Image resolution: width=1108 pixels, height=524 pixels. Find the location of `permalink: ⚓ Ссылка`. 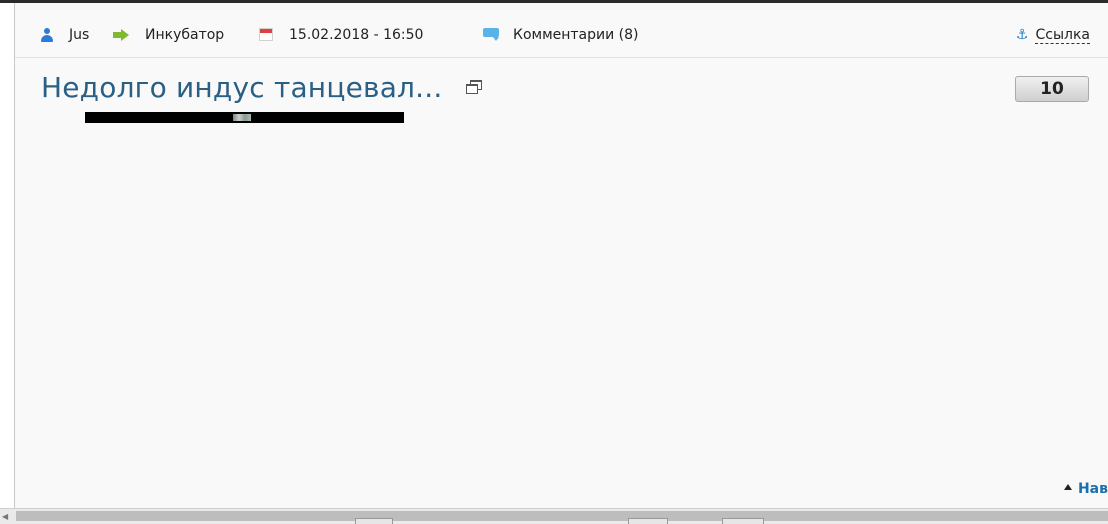

permalink: ⚓ Ссылка is located at coordinates (1051, 35).